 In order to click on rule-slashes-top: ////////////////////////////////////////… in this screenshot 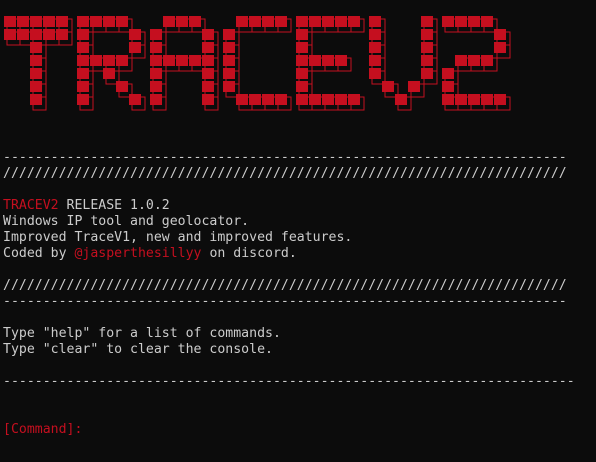, I will do `click(285, 173)`.